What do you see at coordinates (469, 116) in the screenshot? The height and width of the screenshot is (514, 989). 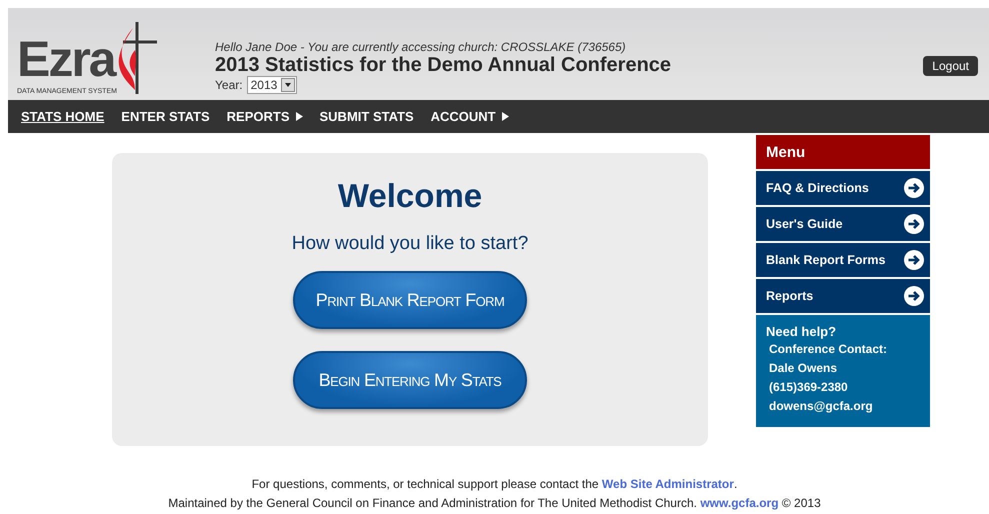 I see `nav-link: ACCOUNT` at bounding box center [469, 116].